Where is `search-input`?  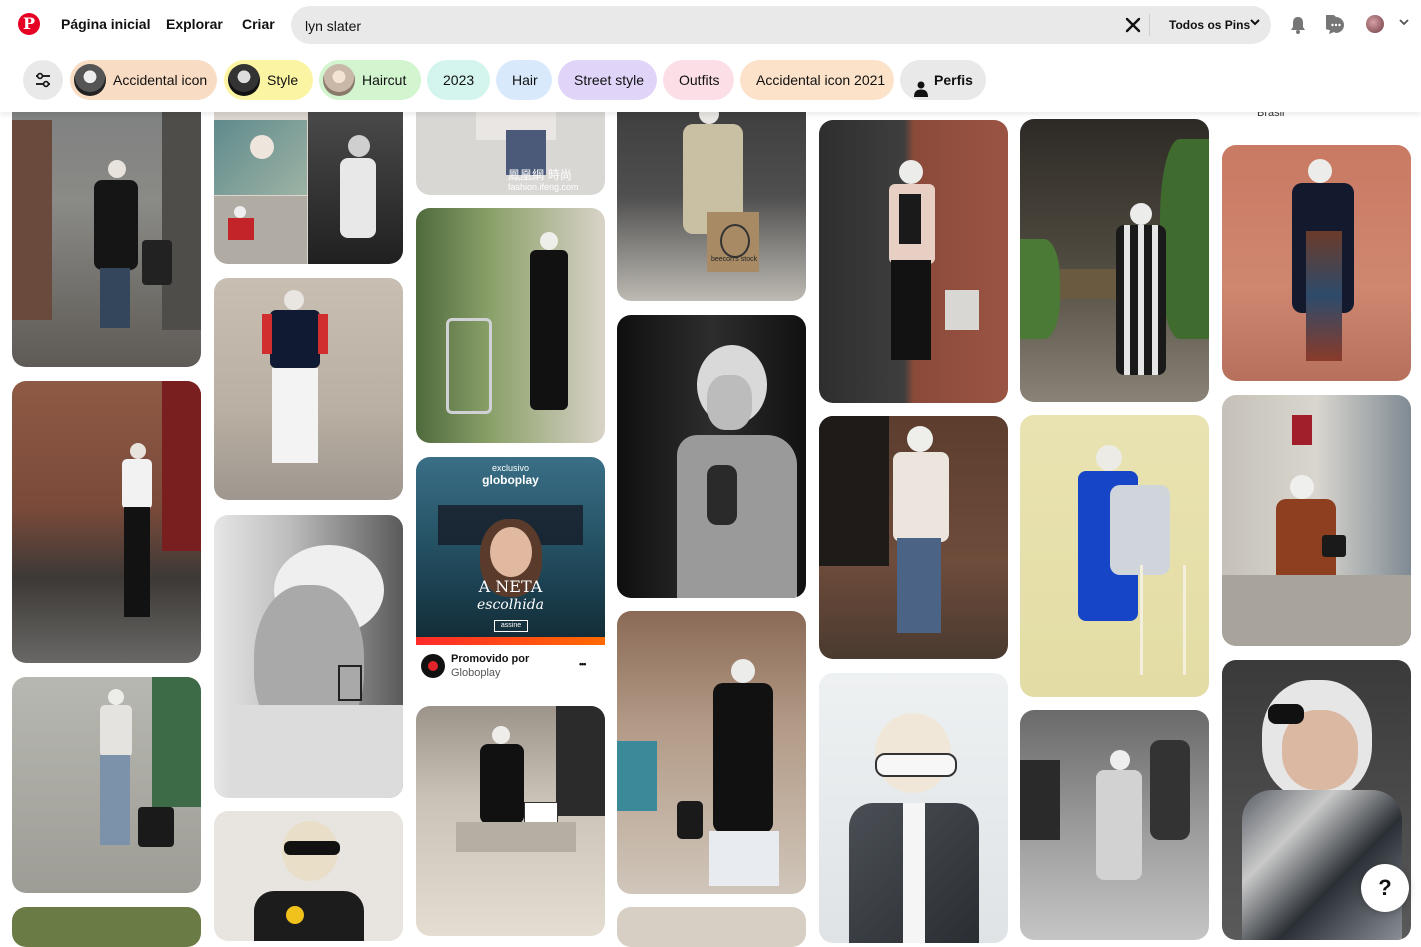
search-input is located at coordinates (695, 26).